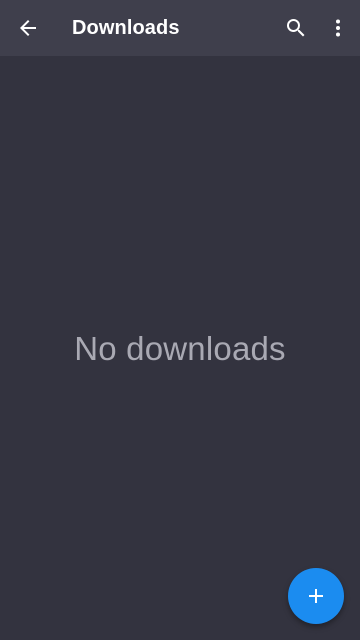  I want to click on add-download-button, so click(316, 596).